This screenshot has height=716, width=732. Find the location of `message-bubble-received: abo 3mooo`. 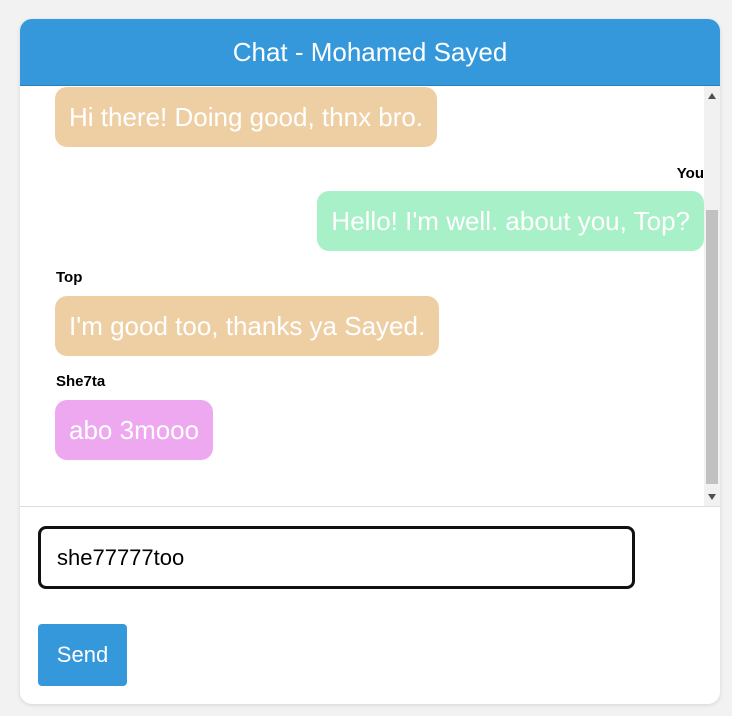

message-bubble-received: abo 3mooo is located at coordinates (134, 430).